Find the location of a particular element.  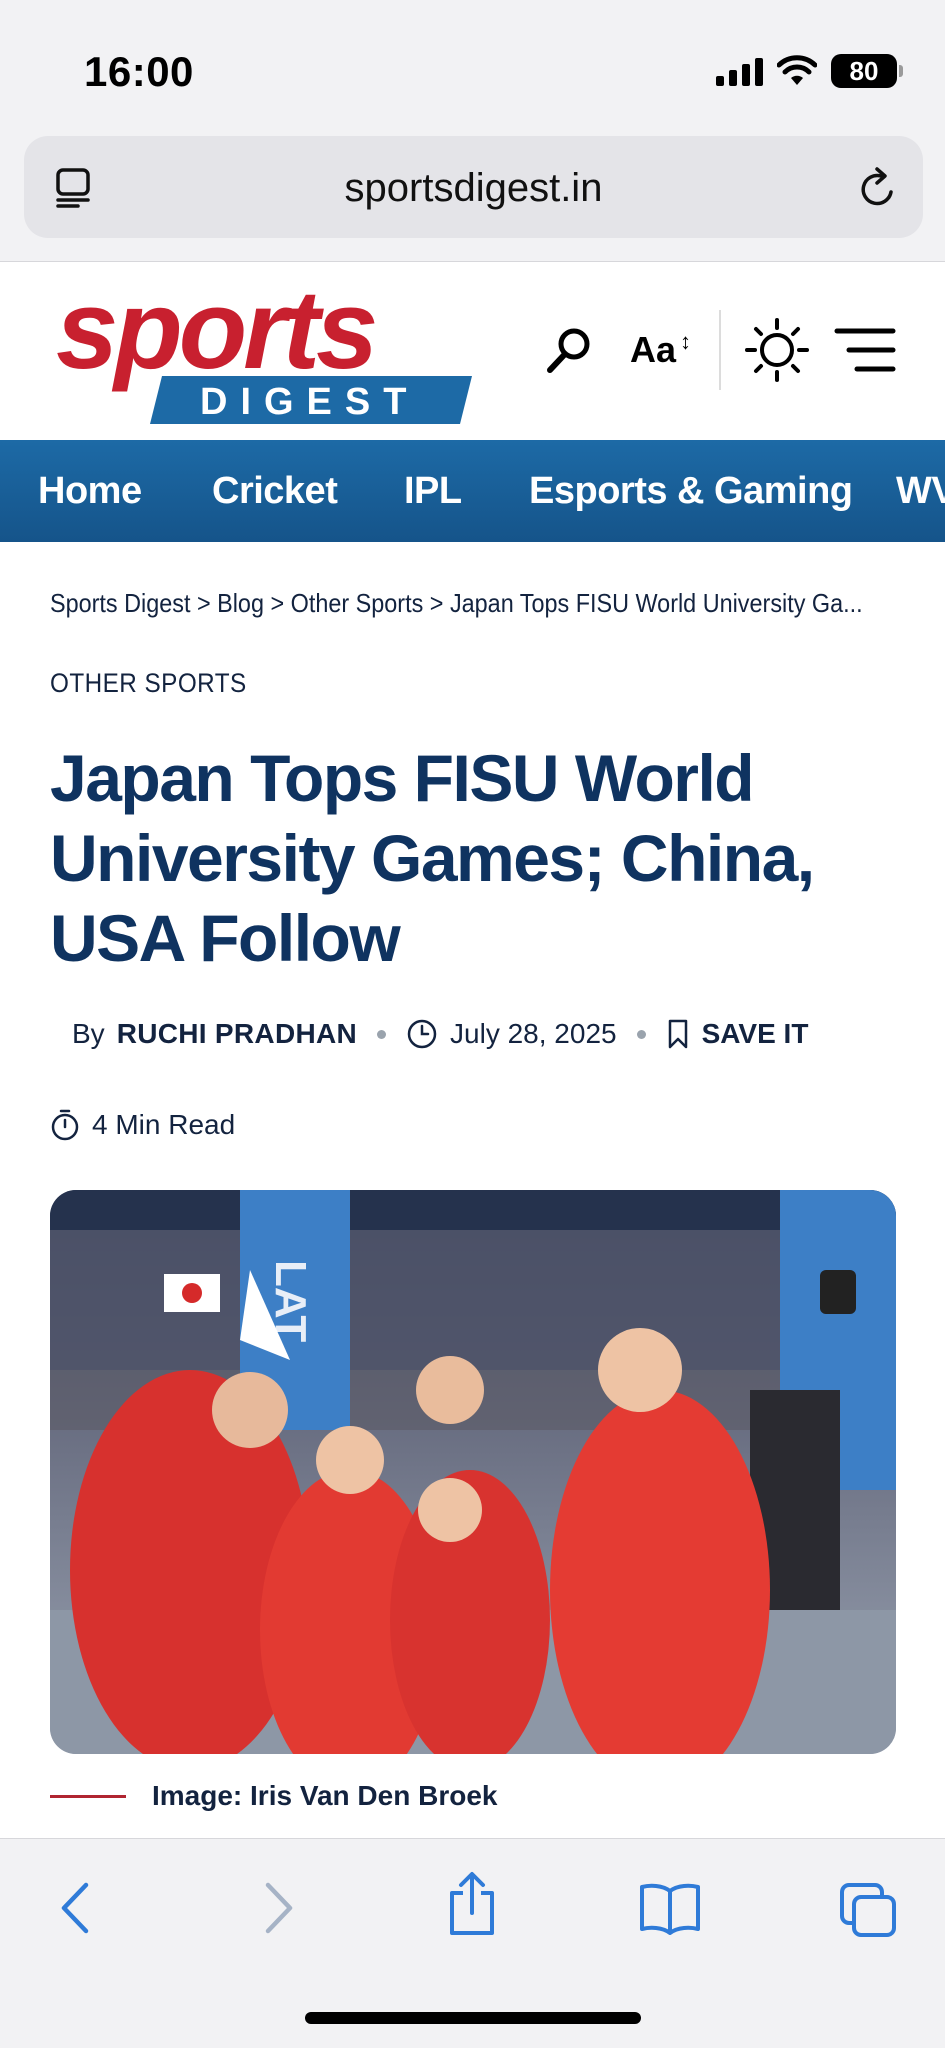

tabs-overview-icon is located at coordinates (868, 1910).